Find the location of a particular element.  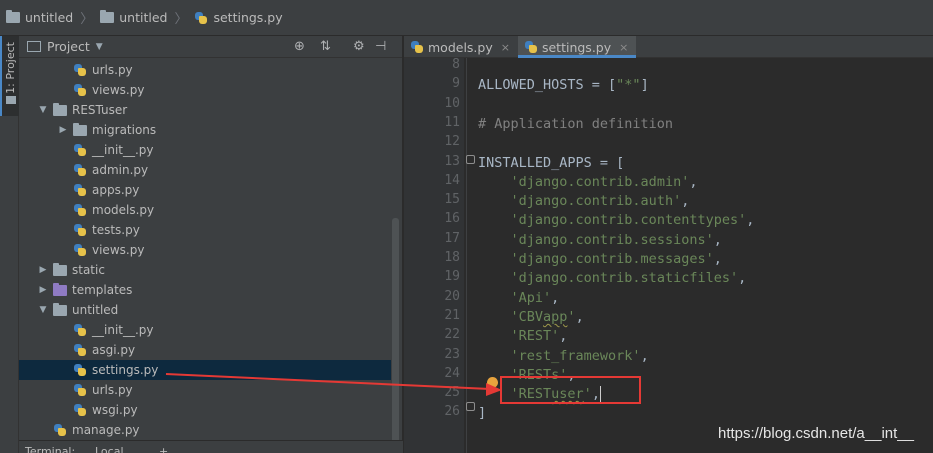

annotation-highlight-box is located at coordinates (570, 390).